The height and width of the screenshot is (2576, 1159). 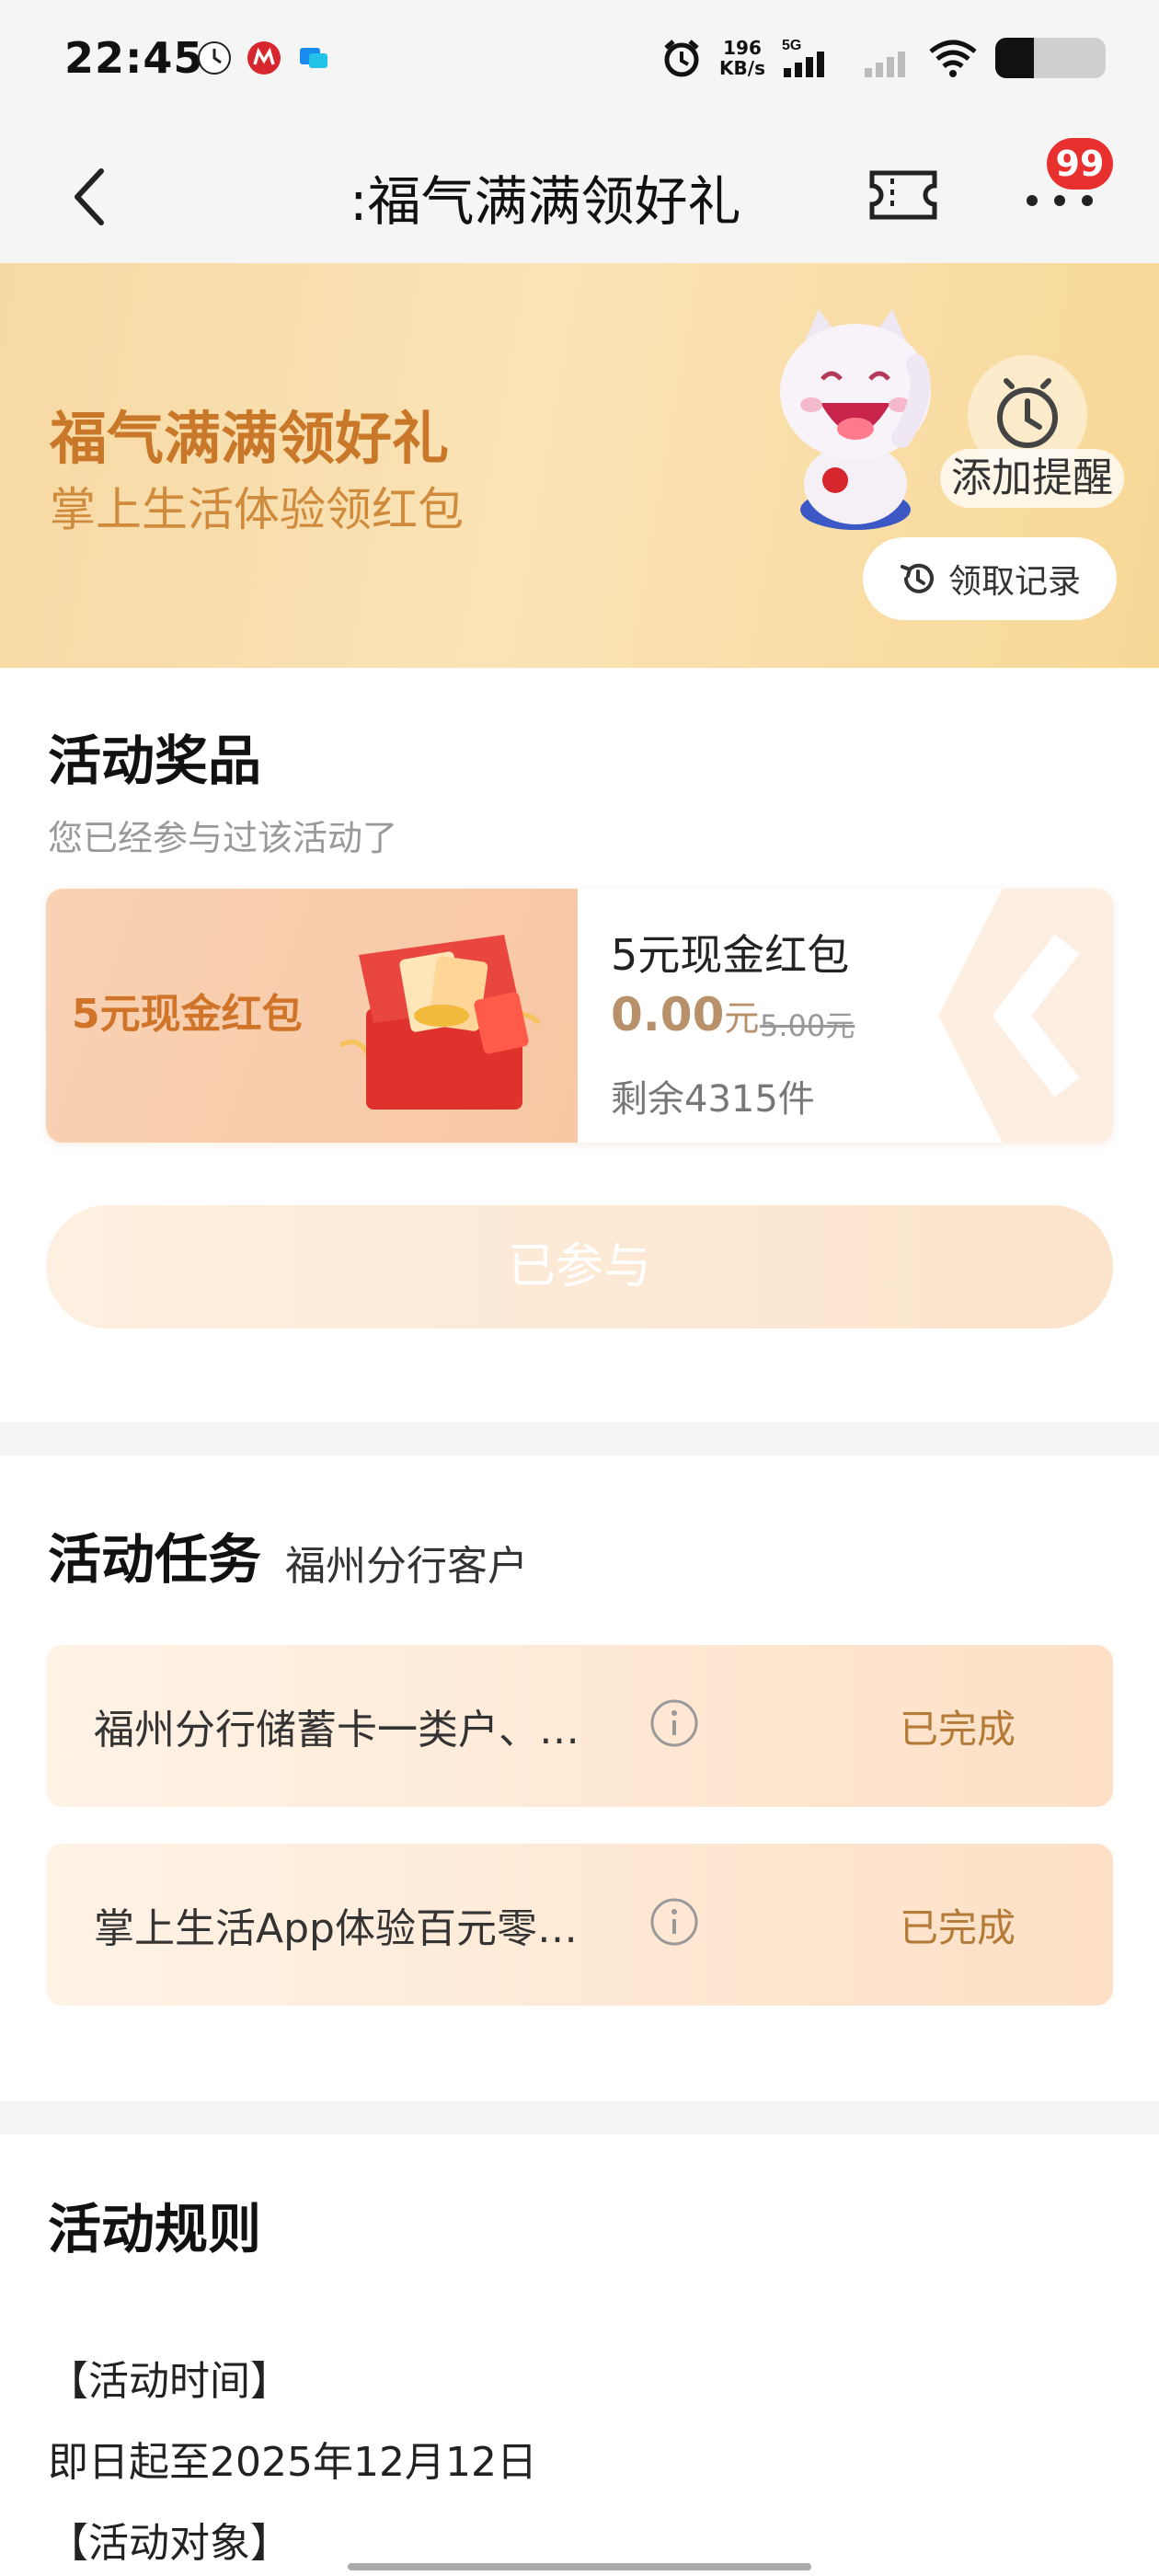 I want to click on prize-image-label: 5元现金红包, so click(x=187, y=1014).